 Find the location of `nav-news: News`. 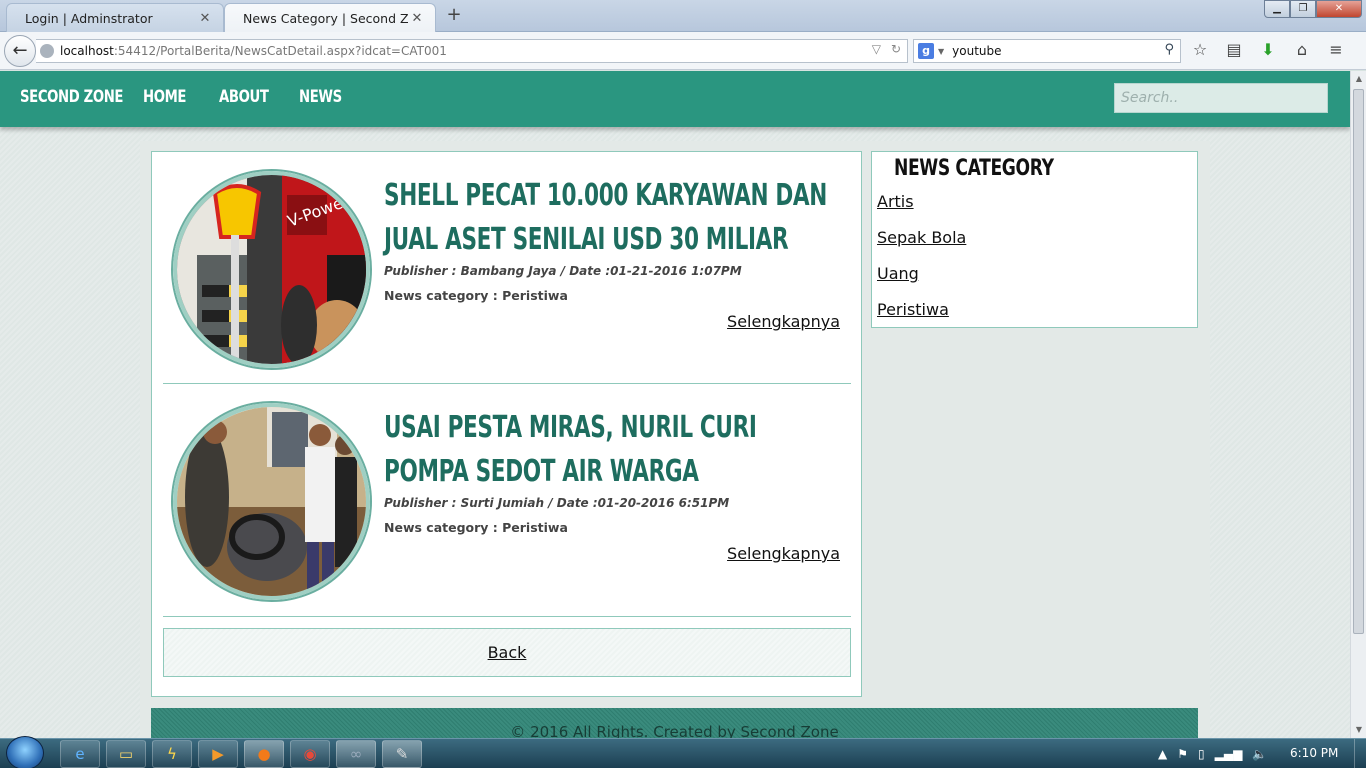

nav-news: News is located at coordinates (320, 97).